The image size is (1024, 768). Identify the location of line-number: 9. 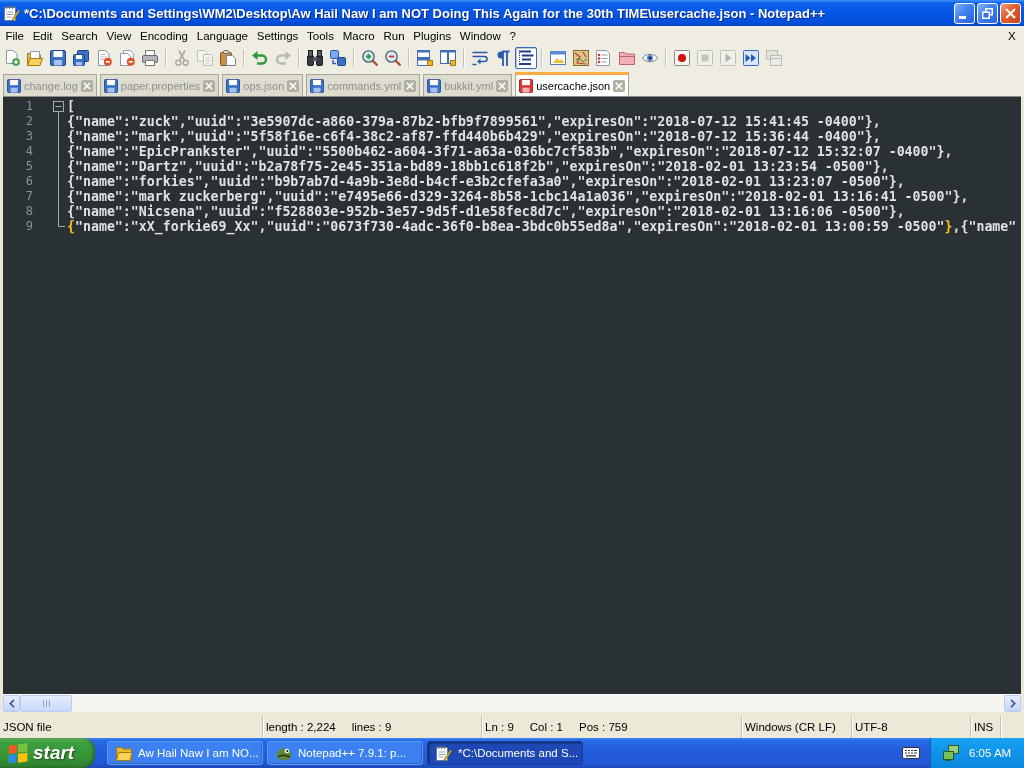
(29, 226).